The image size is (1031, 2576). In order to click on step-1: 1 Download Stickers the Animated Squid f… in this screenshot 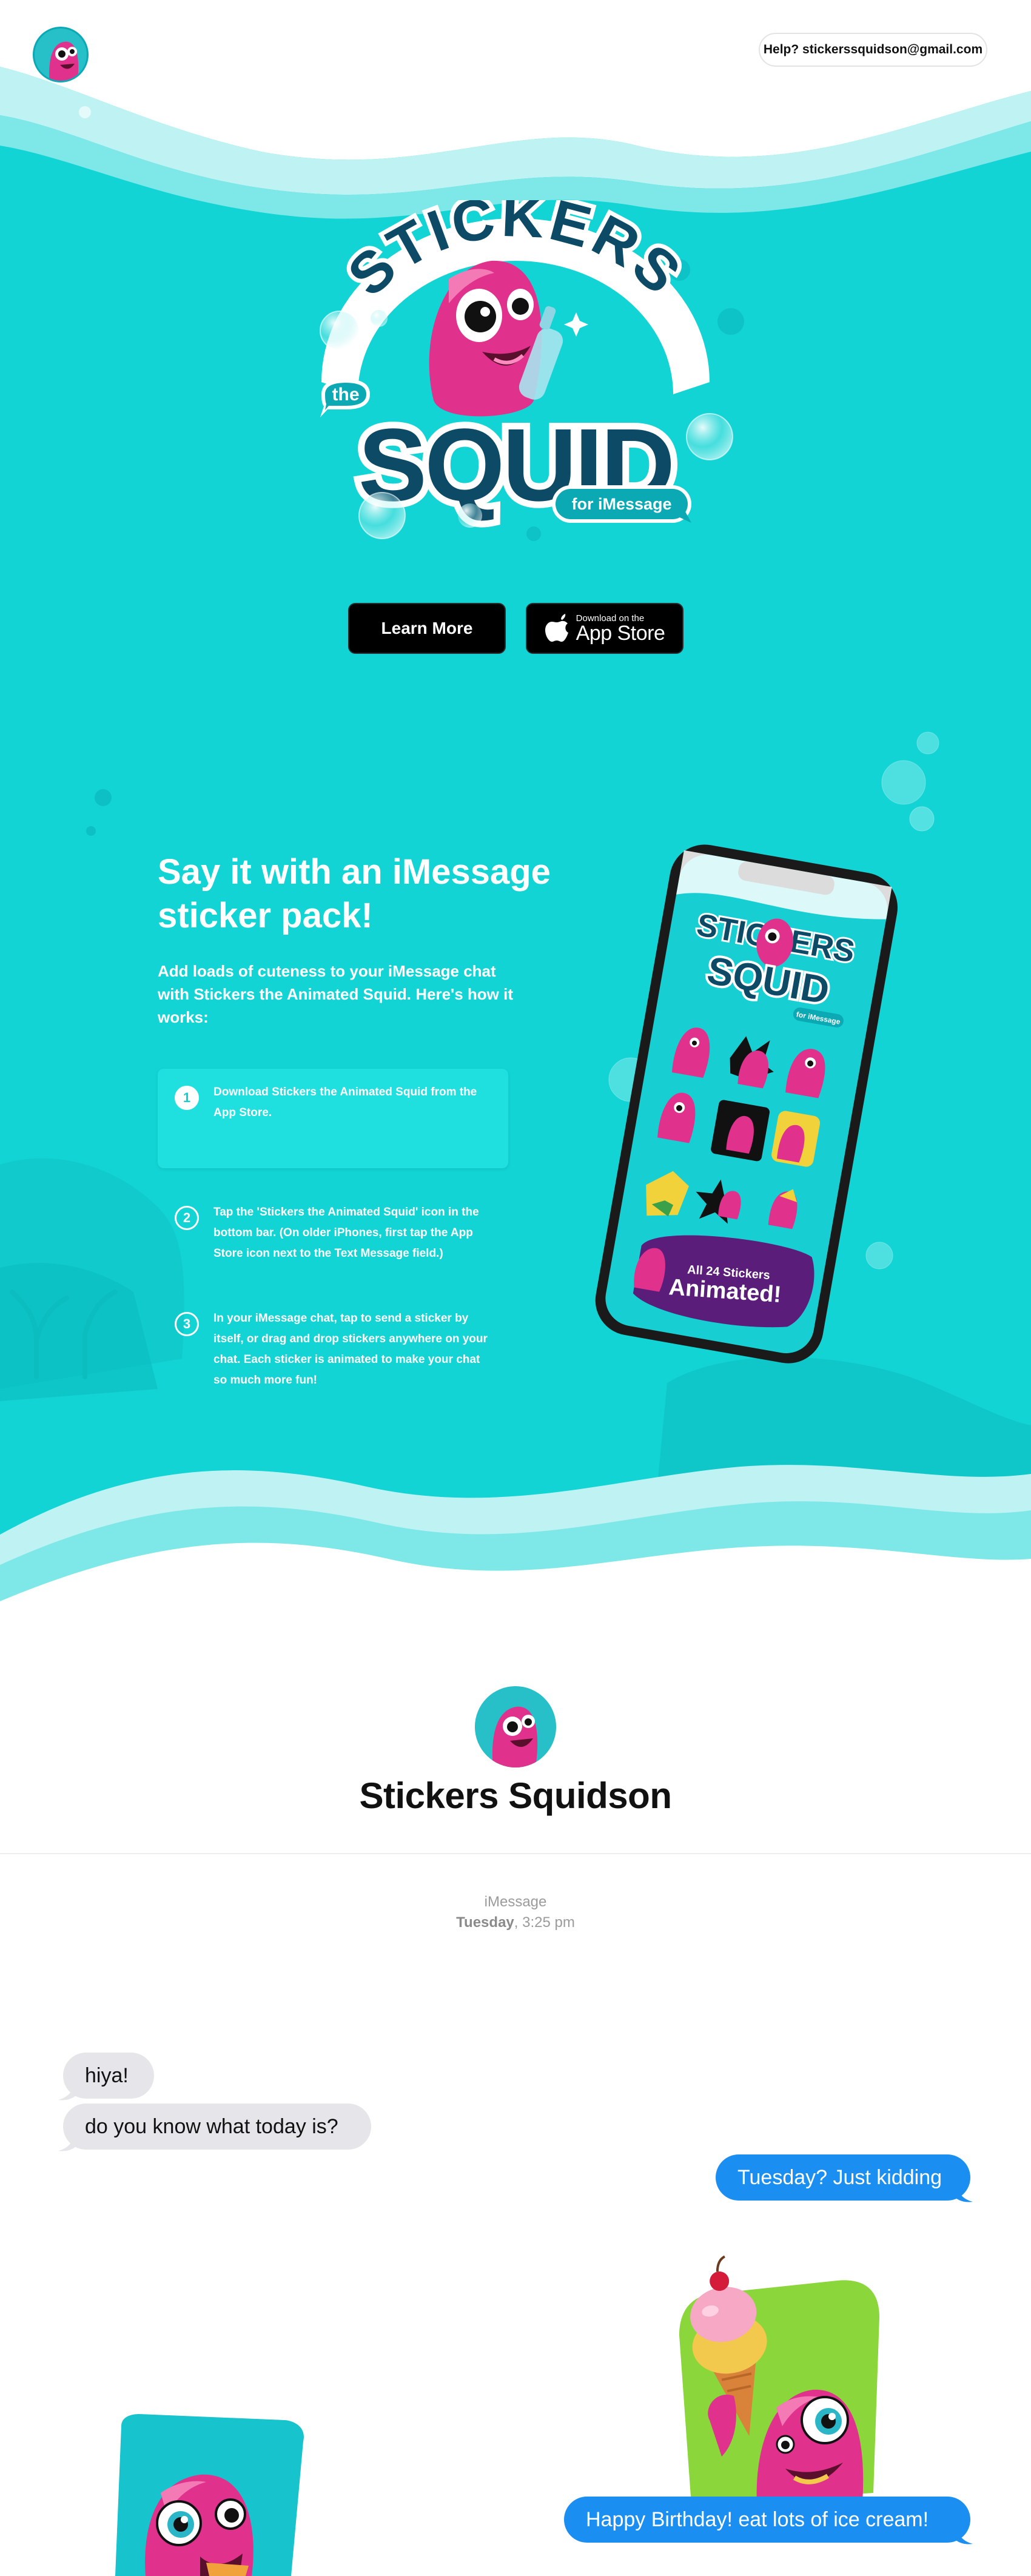, I will do `click(333, 1118)`.